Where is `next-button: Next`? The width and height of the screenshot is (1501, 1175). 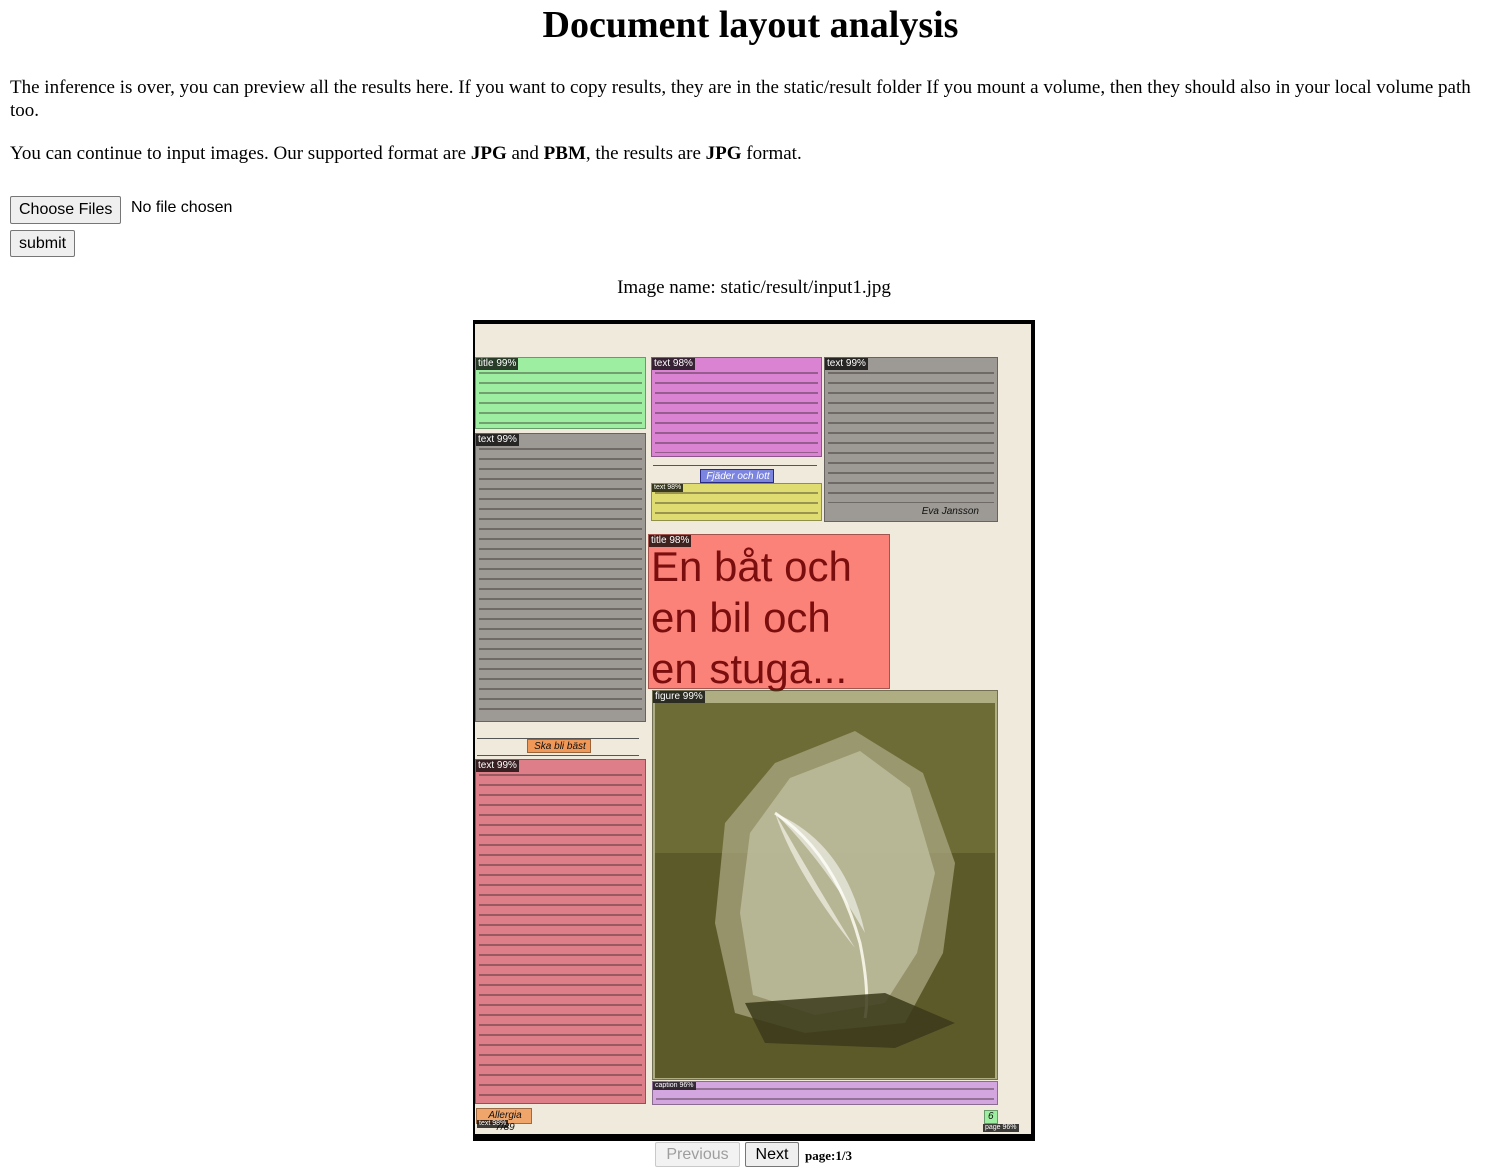
next-button: Next is located at coordinates (772, 1154).